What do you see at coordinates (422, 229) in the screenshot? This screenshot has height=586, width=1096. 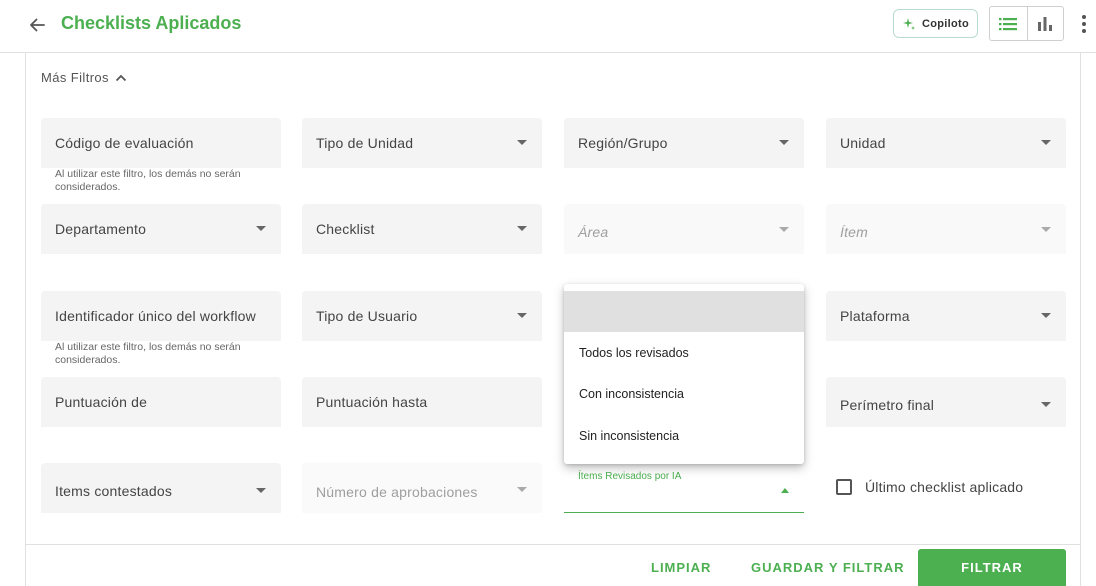 I see `checklist-select: Checklist` at bounding box center [422, 229].